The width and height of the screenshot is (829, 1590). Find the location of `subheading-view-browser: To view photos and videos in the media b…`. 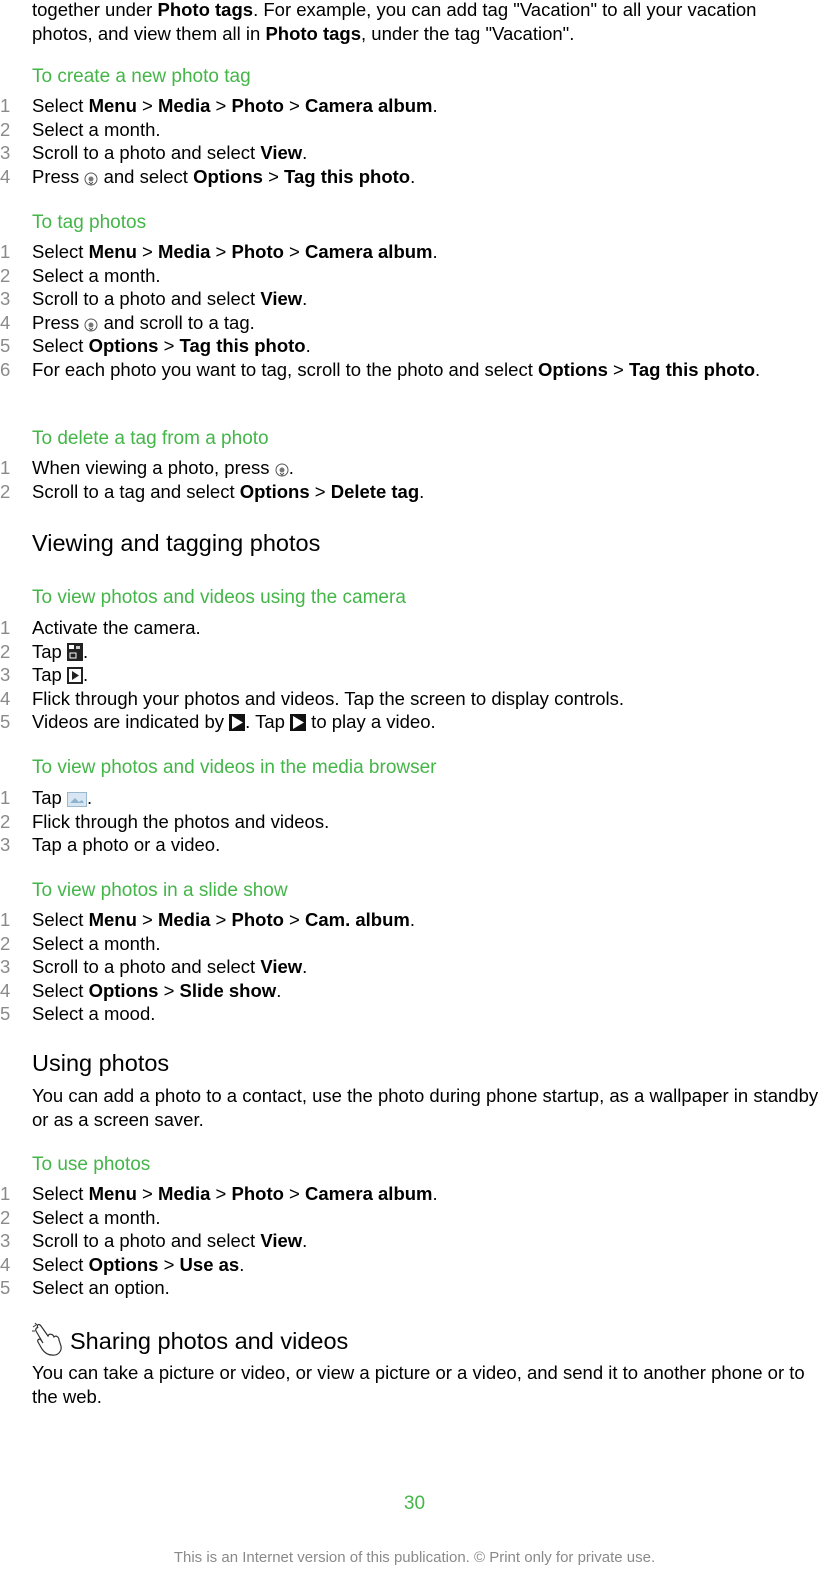

subheading-view-browser: To view photos and videos in the media b… is located at coordinates (234, 767).